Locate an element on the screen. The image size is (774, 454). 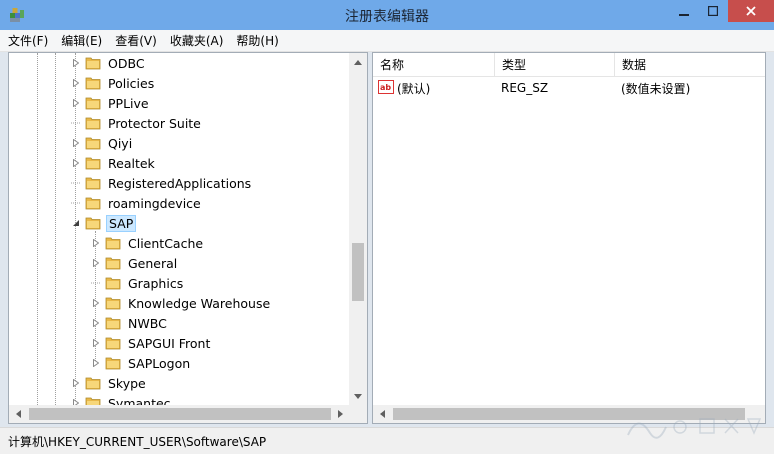
tree-horizontal-scroll-thumb is located at coordinates (180, 414).